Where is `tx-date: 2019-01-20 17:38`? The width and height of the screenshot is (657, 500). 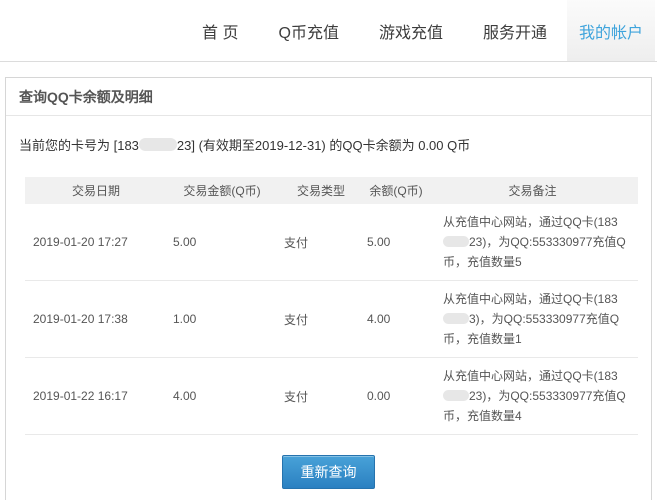 tx-date: 2019-01-20 17:38 is located at coordinates (96, 319).